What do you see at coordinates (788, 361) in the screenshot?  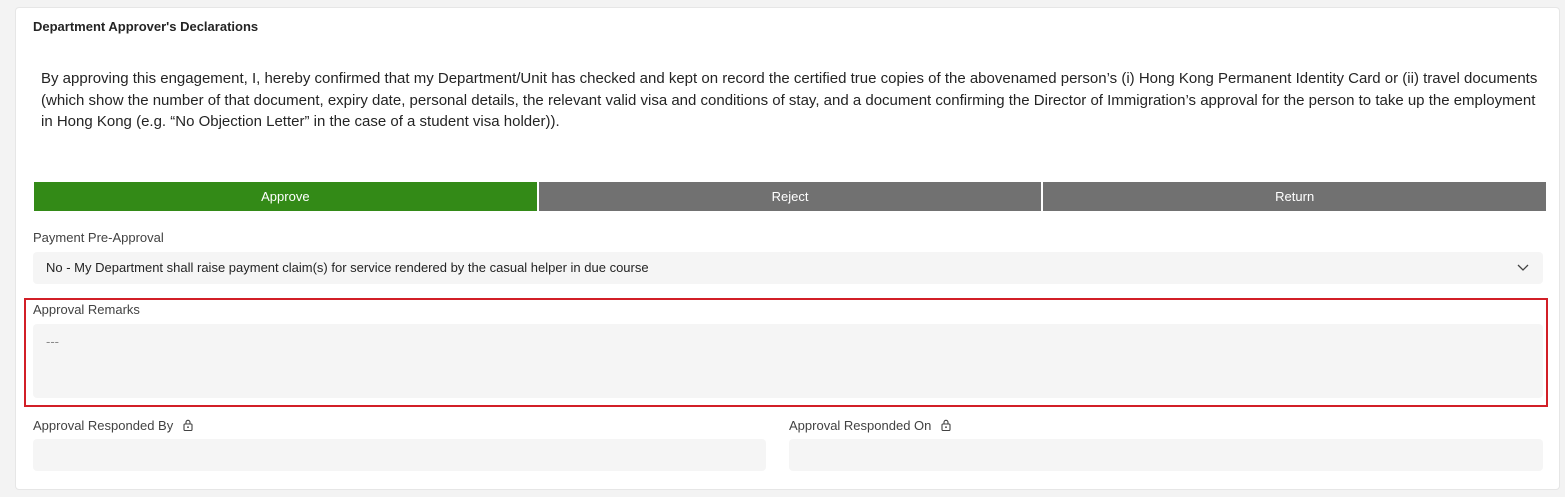 I see `approval-remarks-input: ---` at bounding box center [788, 361].